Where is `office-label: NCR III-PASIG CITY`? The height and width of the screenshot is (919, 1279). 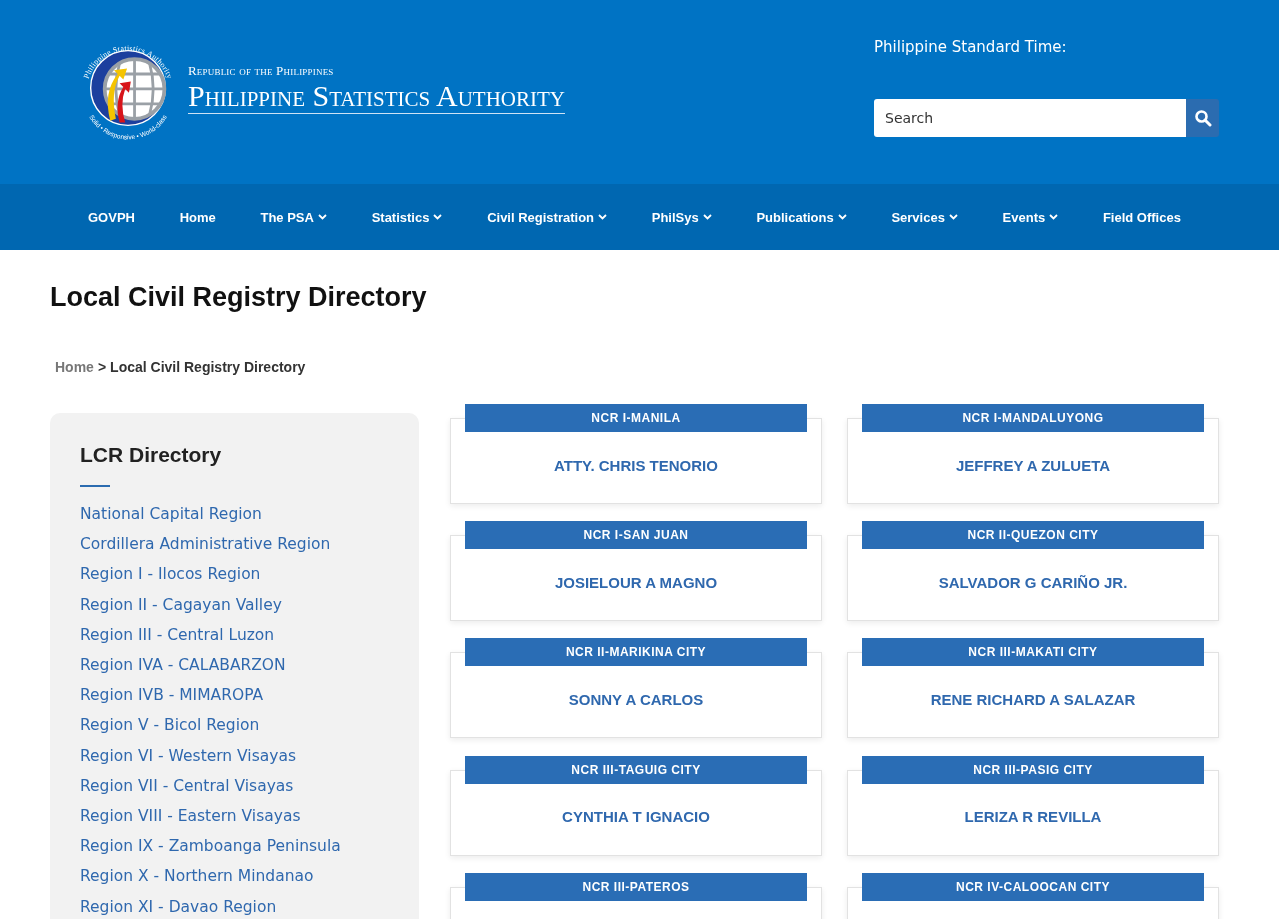
office-label: NCR III-PASIG CITY is located at coordinates (1033, 769).